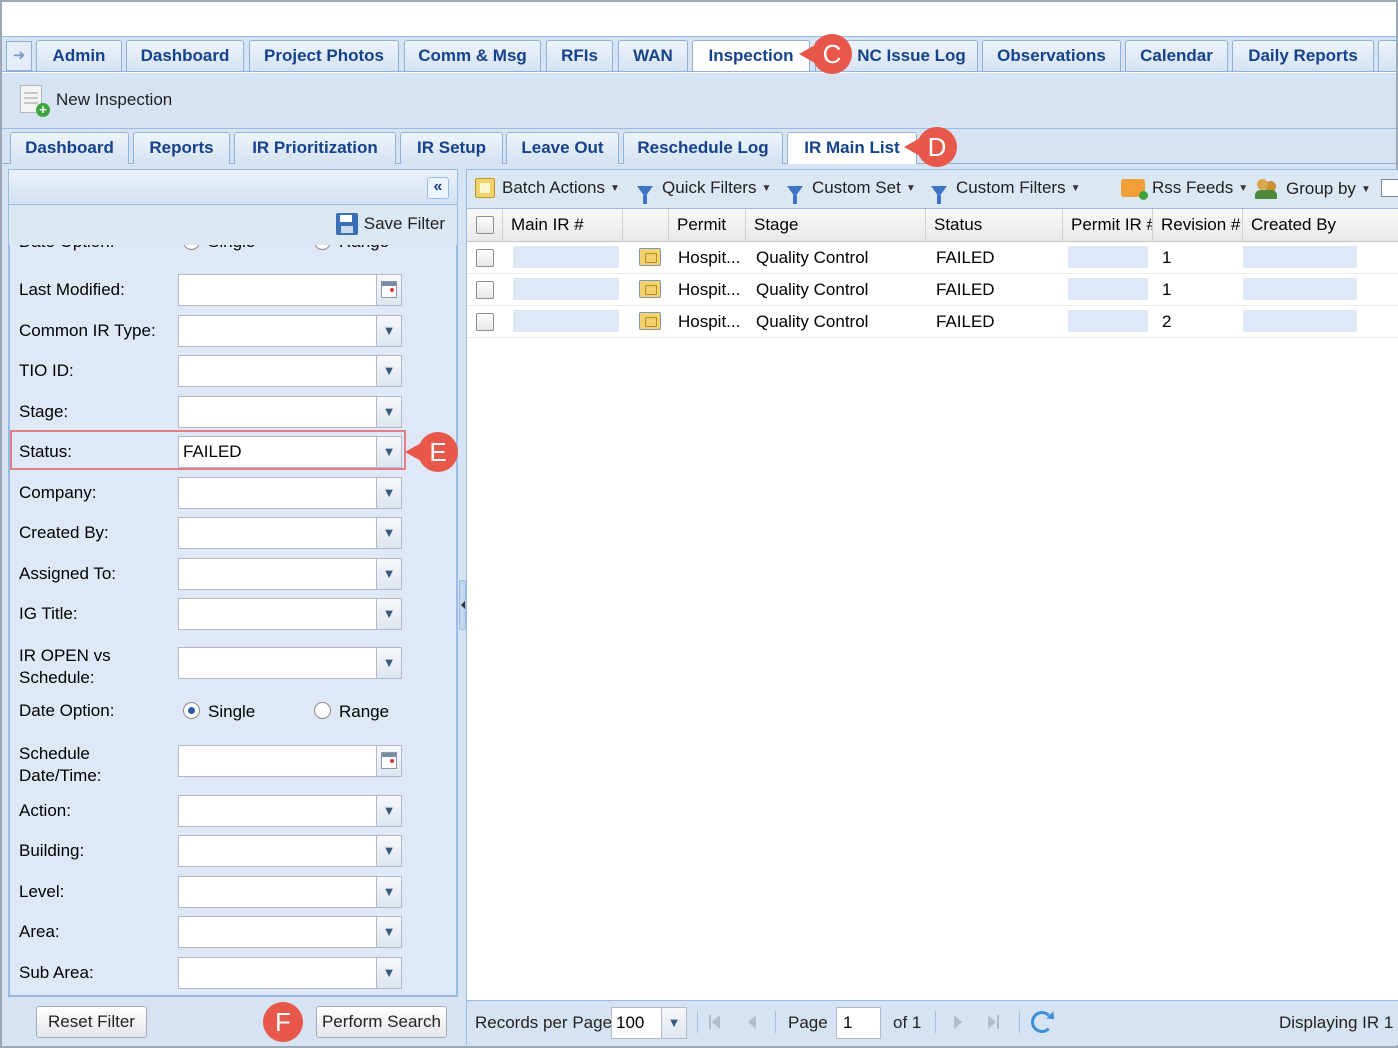  I want to click on page-number-input: 1, so click(858, 1023).